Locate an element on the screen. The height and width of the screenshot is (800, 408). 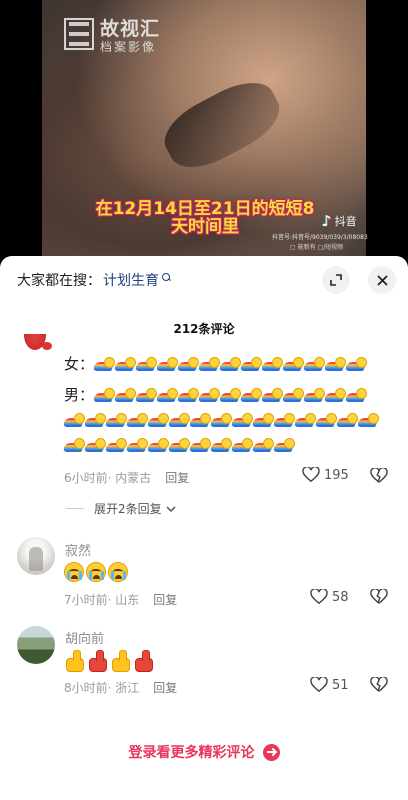
comment-text: 男： is located at coordinates (229, 420).